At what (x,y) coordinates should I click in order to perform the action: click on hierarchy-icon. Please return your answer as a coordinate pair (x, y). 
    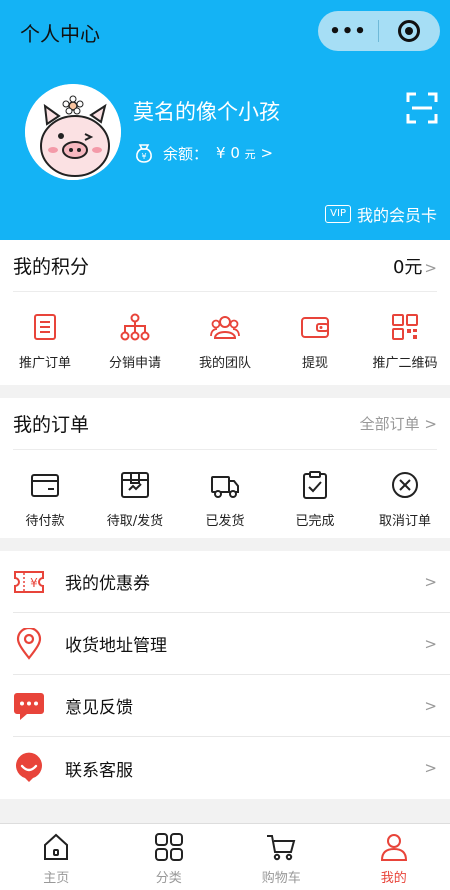
    Looking at the image, I should click on (135, 327).